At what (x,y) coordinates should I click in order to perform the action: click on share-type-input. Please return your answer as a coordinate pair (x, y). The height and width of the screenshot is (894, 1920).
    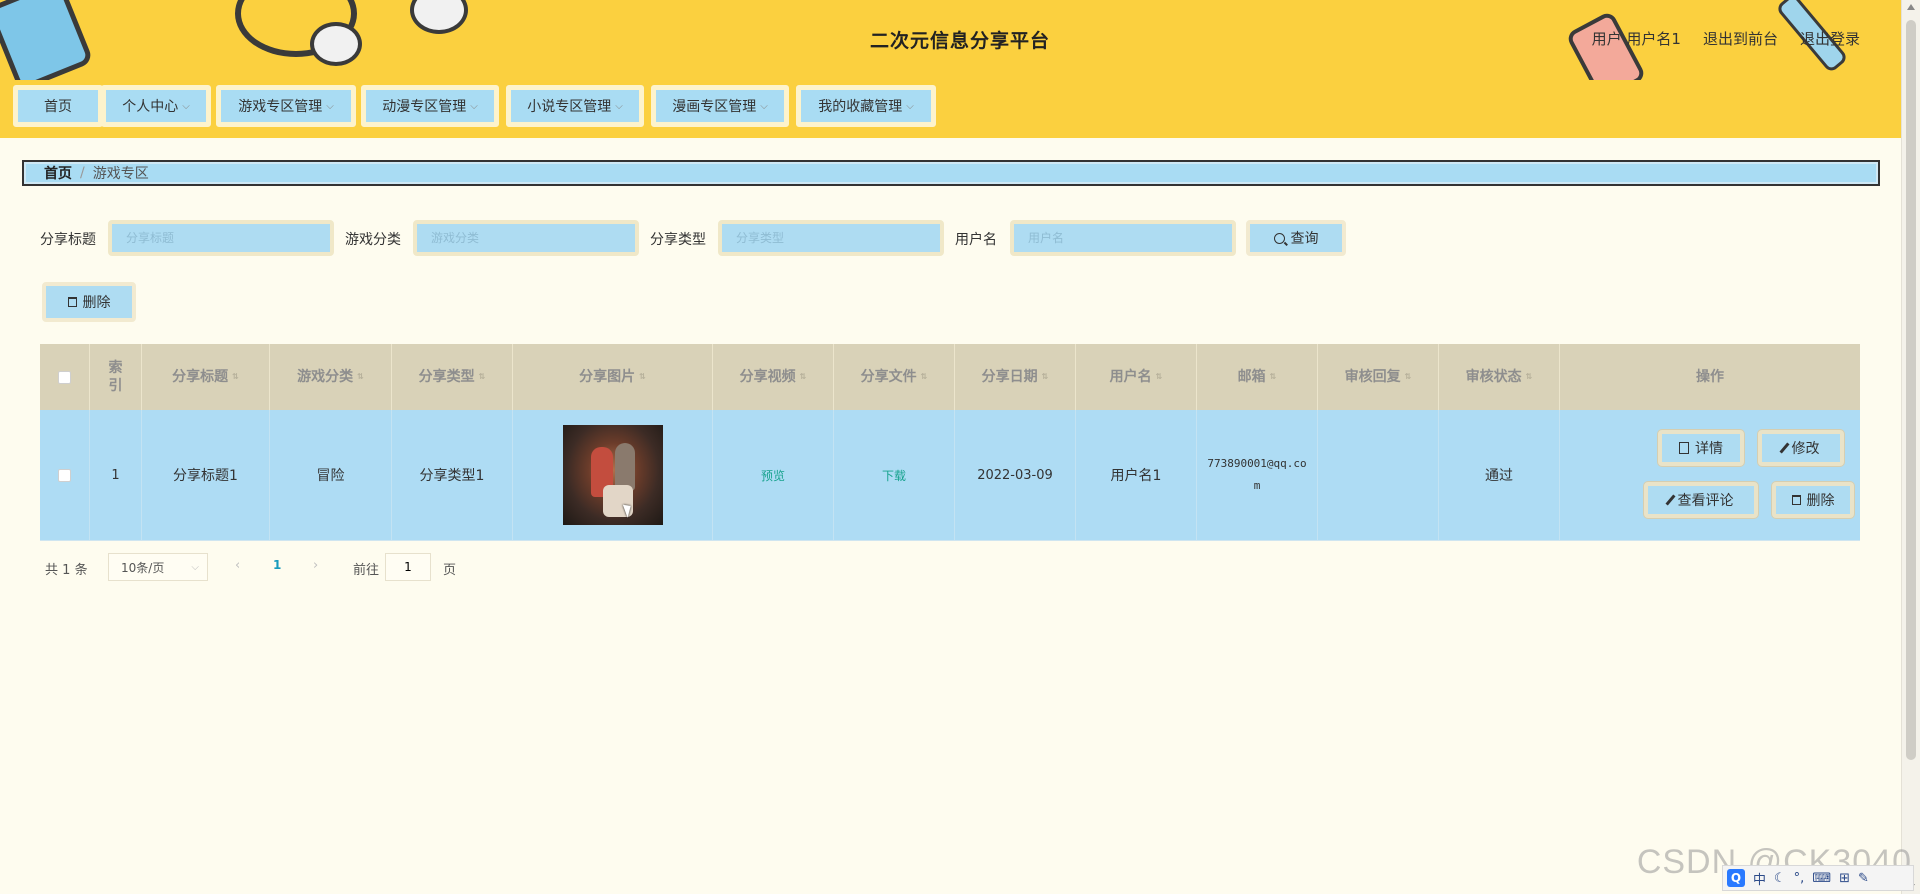
    Looking at the image, I should click on (831, 238).